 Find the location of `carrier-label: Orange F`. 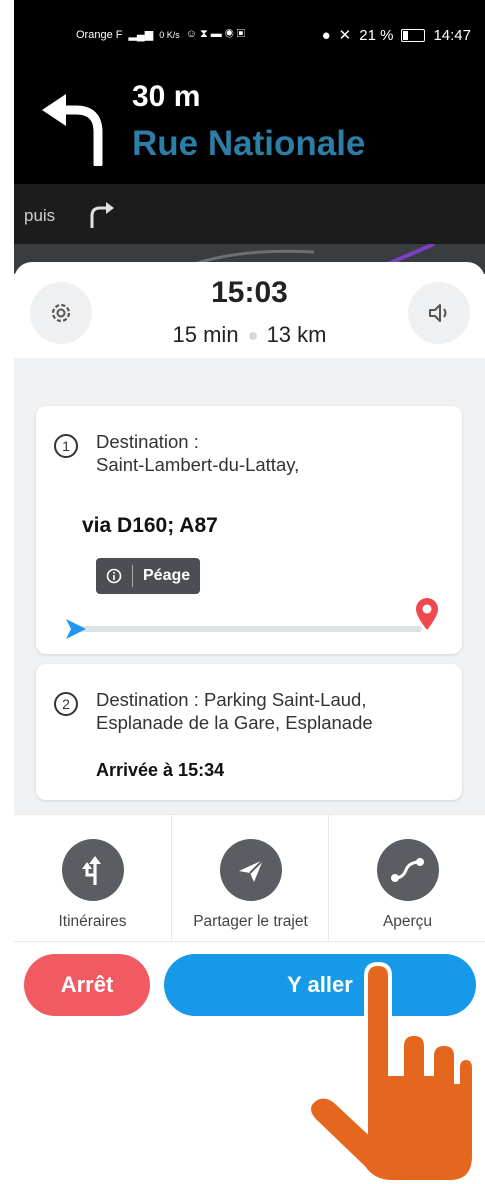

carrier-label: Orange F is located at coordinates (99, 34).